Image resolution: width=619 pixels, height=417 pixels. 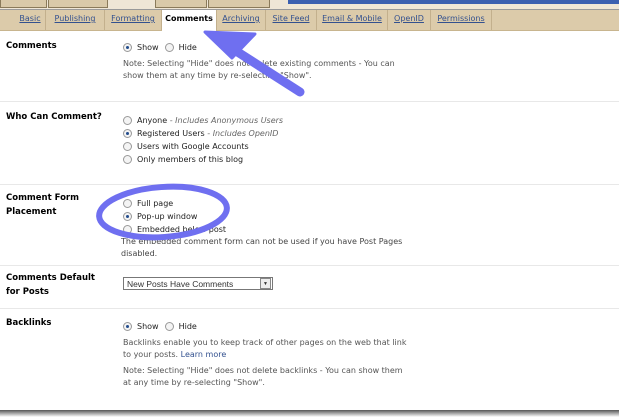 What do you see at coordinates (309, 5) in the screenshot?
I see `top-strip` at bounding box center [309, 5].